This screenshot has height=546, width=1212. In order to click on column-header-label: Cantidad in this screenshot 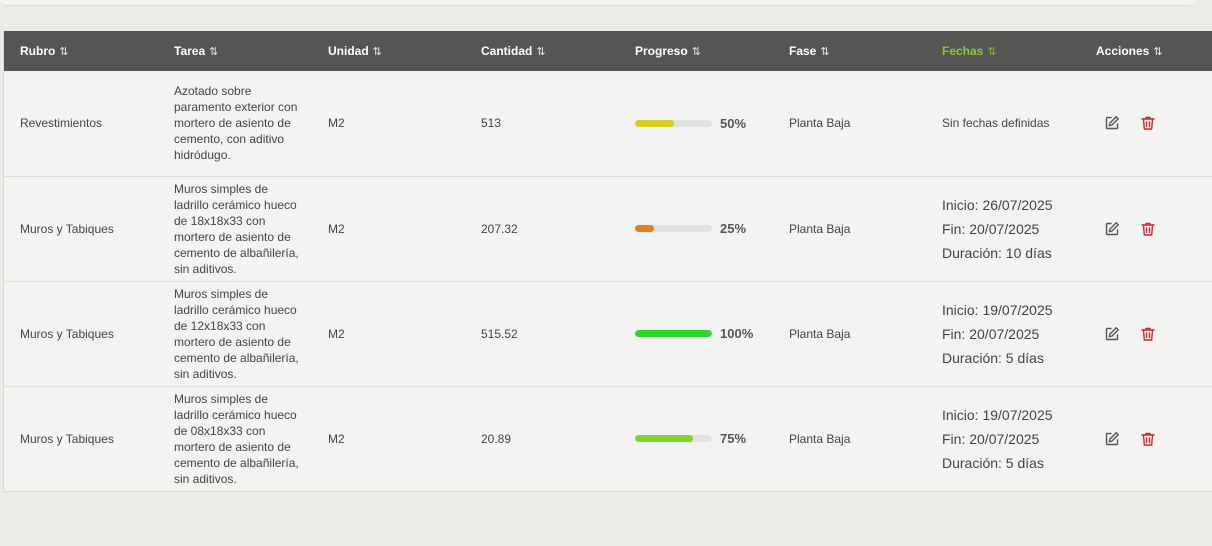, I will do `click(507, 51)`.